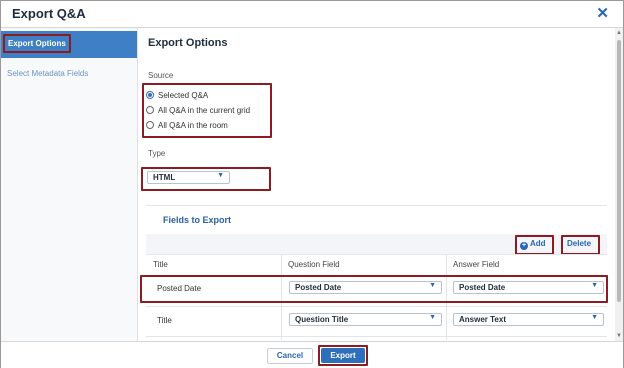 Image resolution: width=624 pixels, height=368 pixels. I want to click on radio-selected-icon, so click(150, 95).